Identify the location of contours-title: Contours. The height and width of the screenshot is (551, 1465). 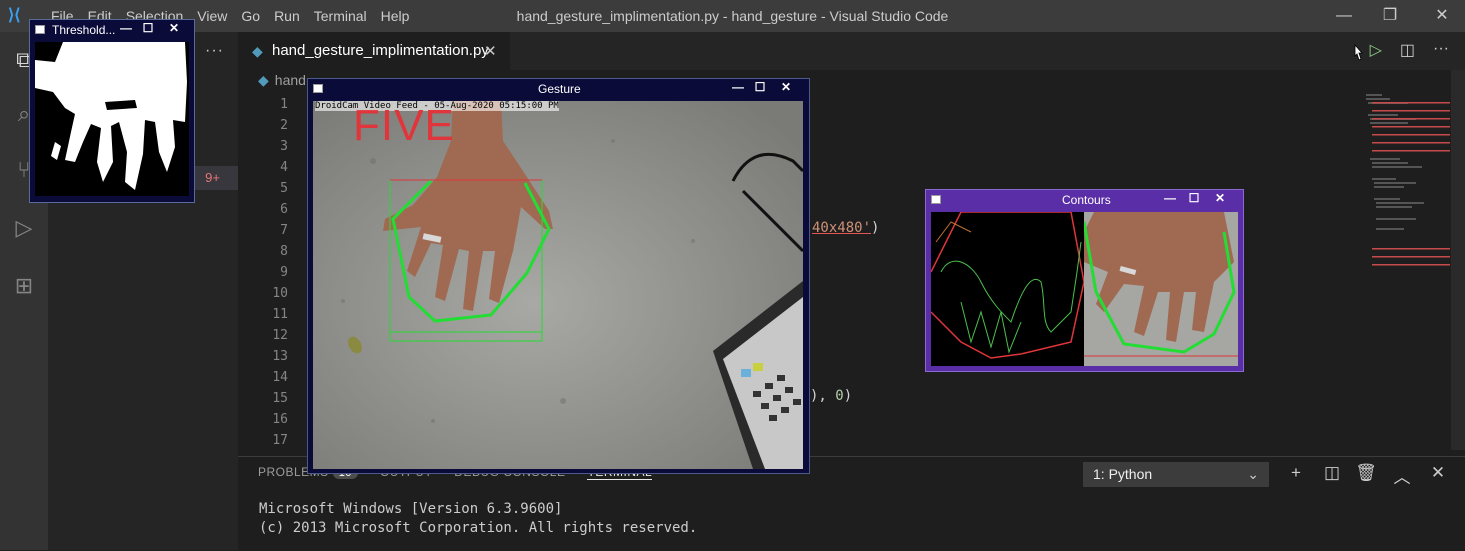
(1086, 200).